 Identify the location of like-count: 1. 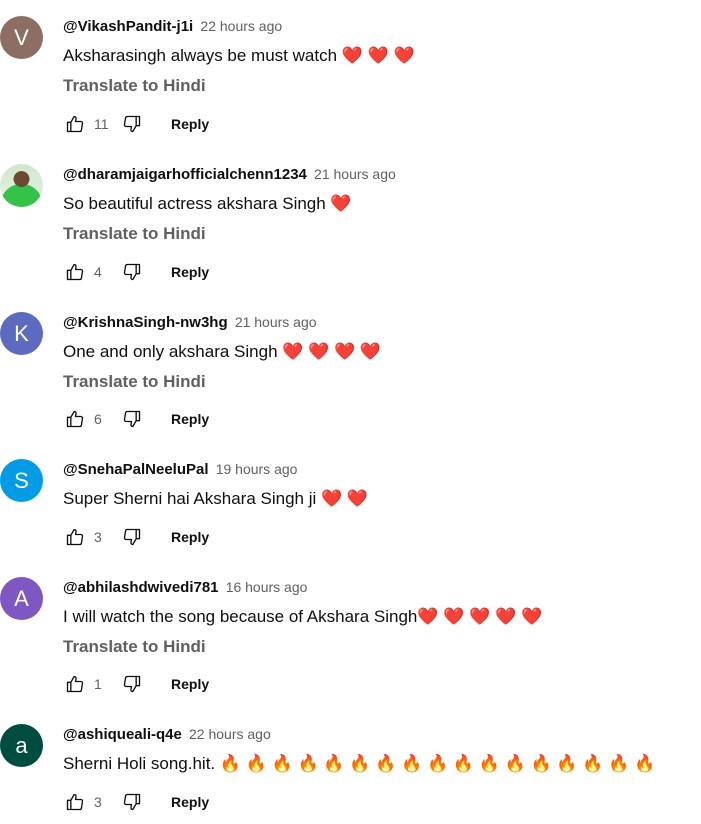
(98, 684).